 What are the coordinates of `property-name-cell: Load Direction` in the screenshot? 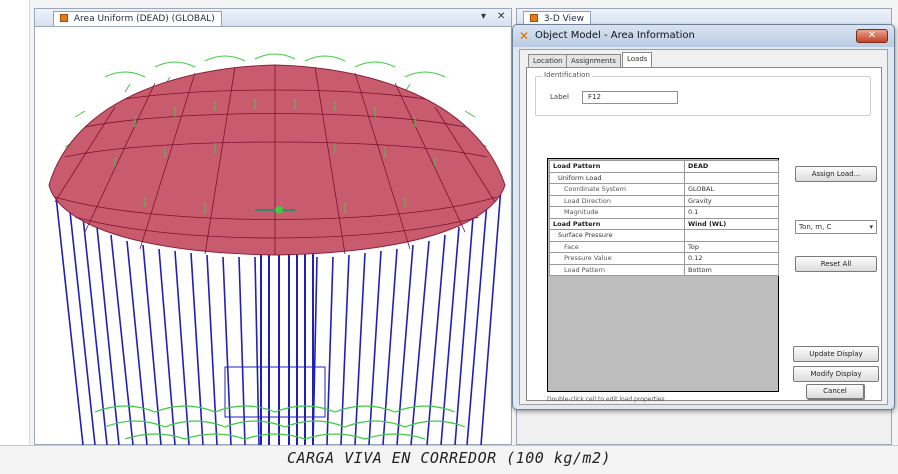 It's located at (617, 200).